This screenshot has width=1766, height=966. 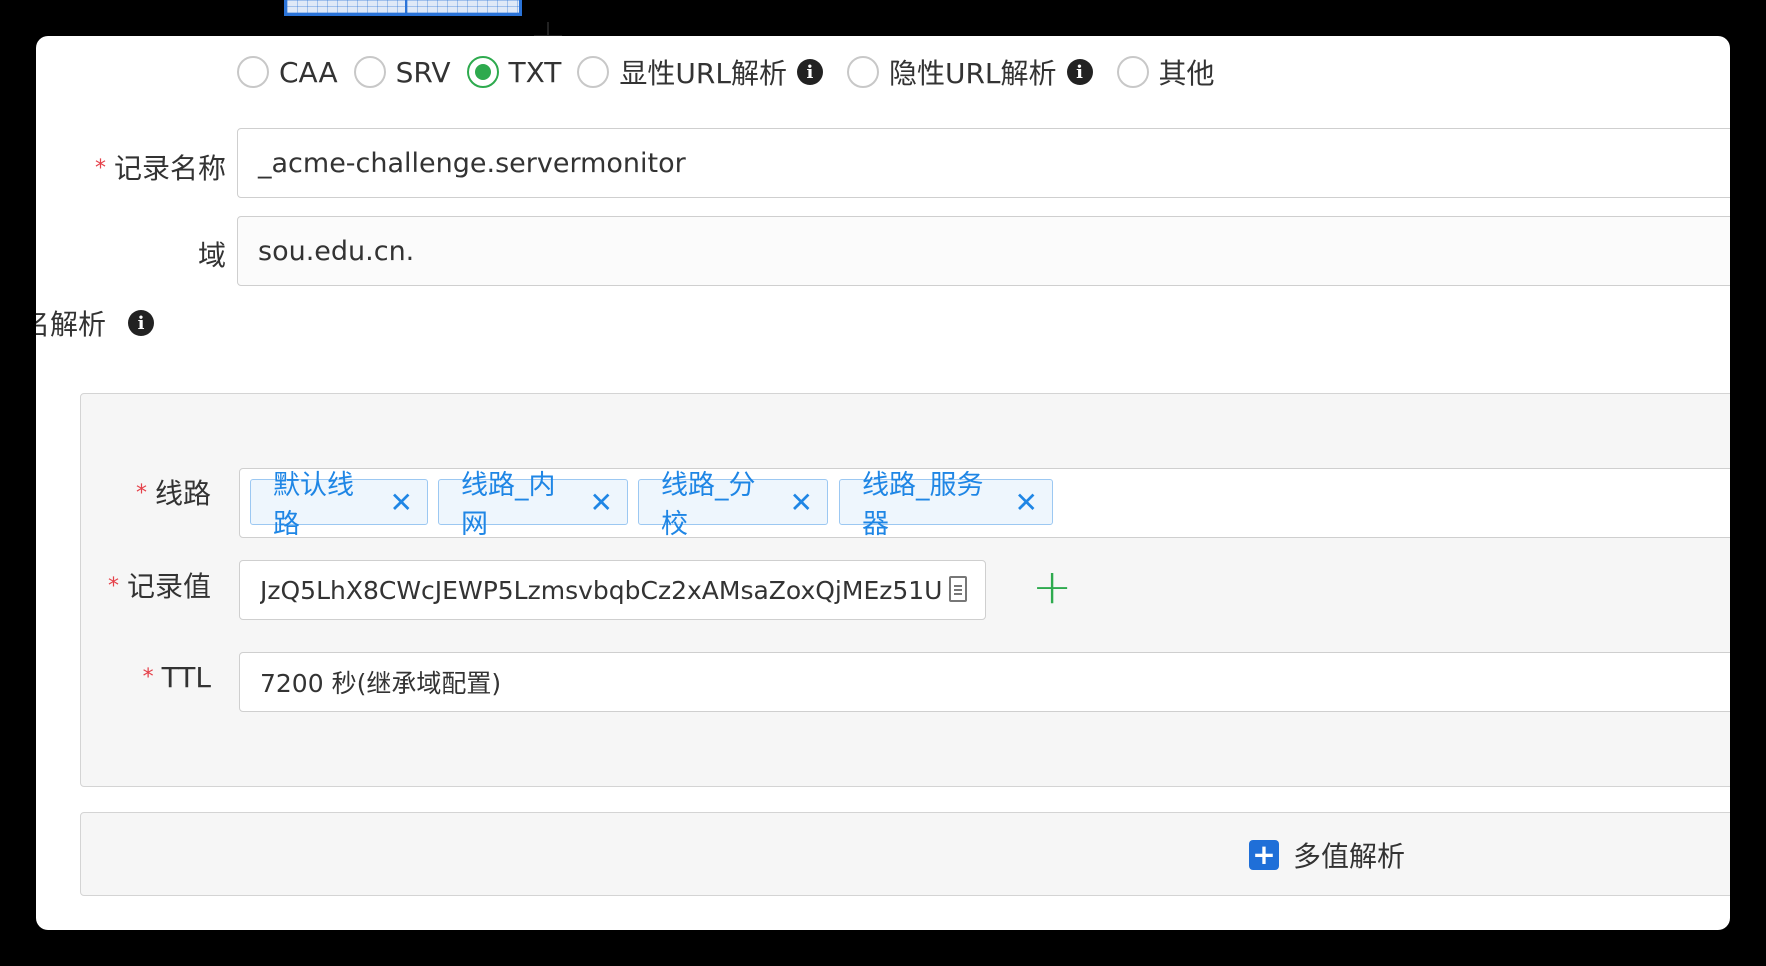 What do you see at coordinates (1327, 855) in the screenshot?
I see `multi-value-button: + 多值解析` at bounding box center [1327, 855].